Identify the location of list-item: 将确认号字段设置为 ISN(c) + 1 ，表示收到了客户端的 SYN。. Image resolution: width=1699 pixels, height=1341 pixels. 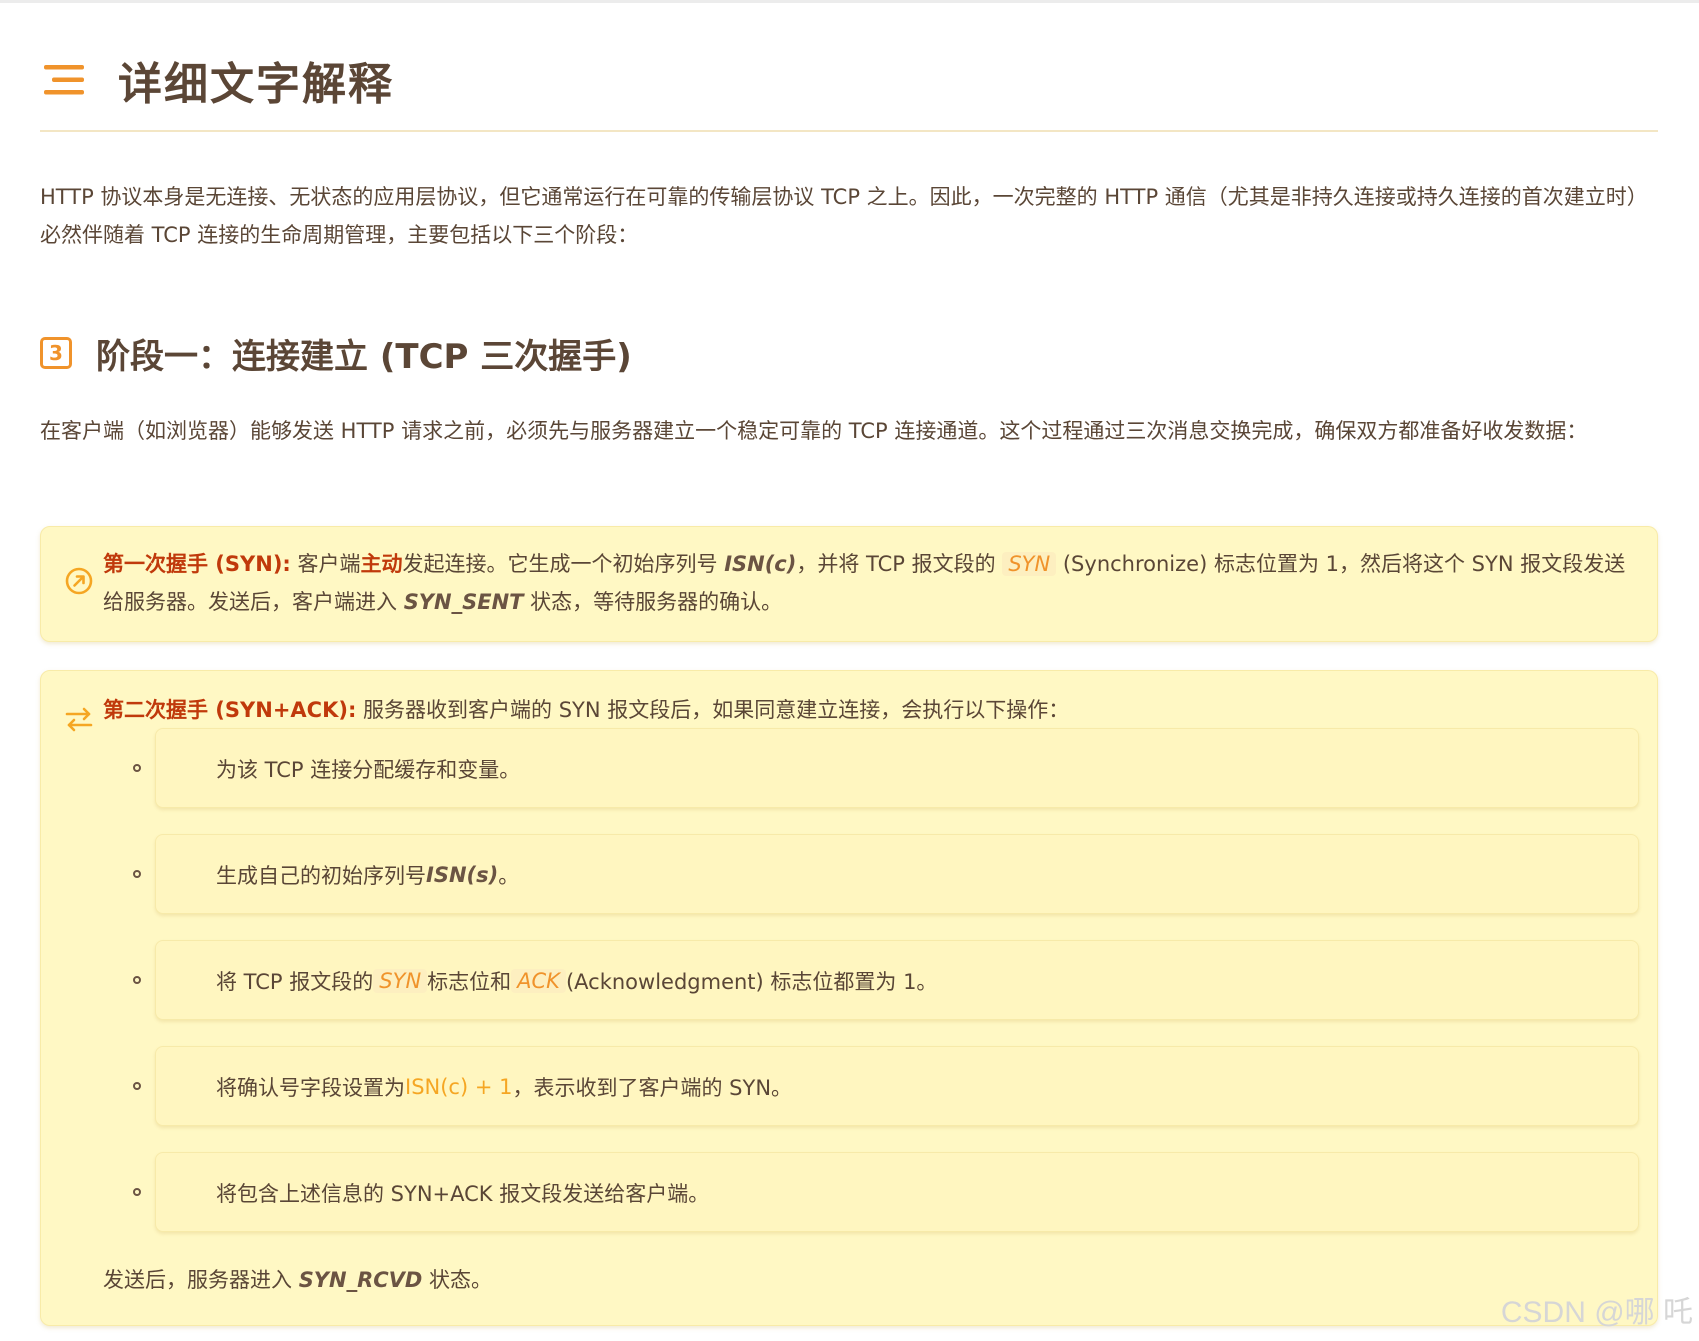
(897, 1086).